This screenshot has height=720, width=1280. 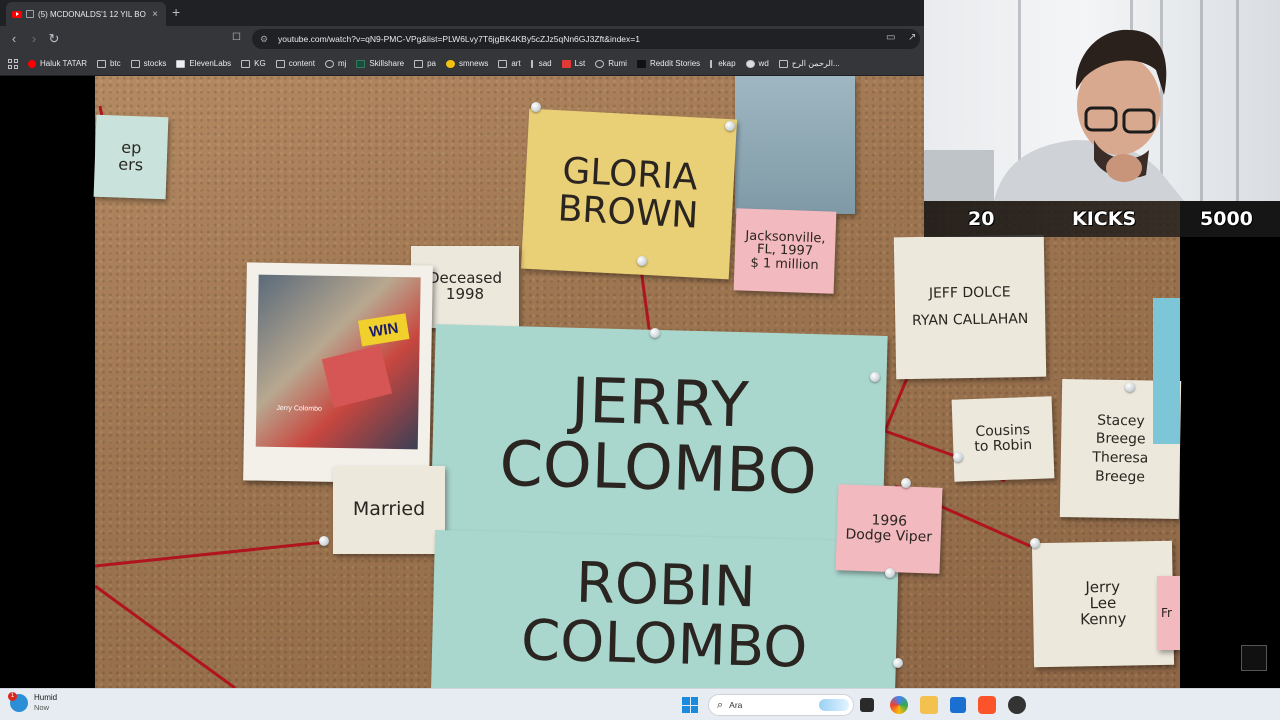 What do you see at coordinates (757, 63) in the screenshot?
I see `bookmark-wd: wd` at bounding box center [757, 63].